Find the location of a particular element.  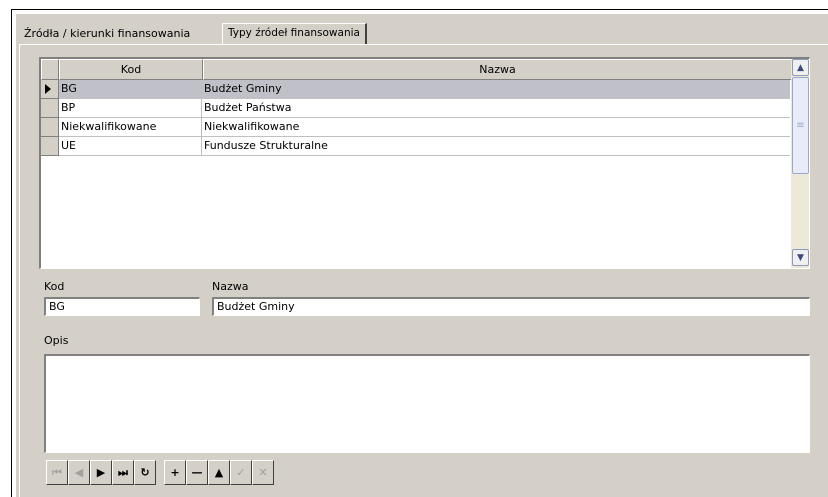

cell-nazwa: Budżet Gminy is located at coordinates (496, 89).